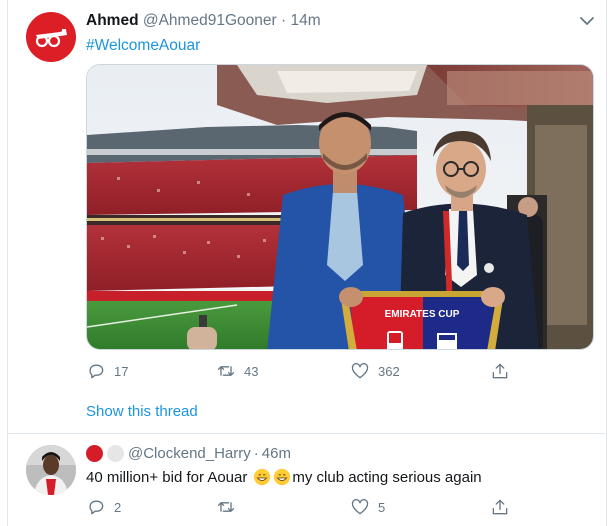  Describe the element at coordinates (375, 371) in the screenshot. I see `like-button: 362` at that location.